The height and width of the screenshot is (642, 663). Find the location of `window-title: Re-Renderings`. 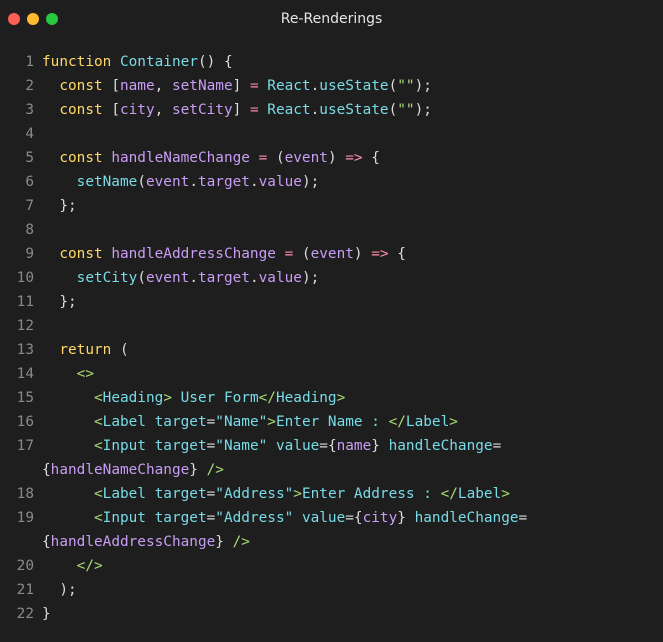

window-title: Re-Renderings is located at coordinates (331, 19).